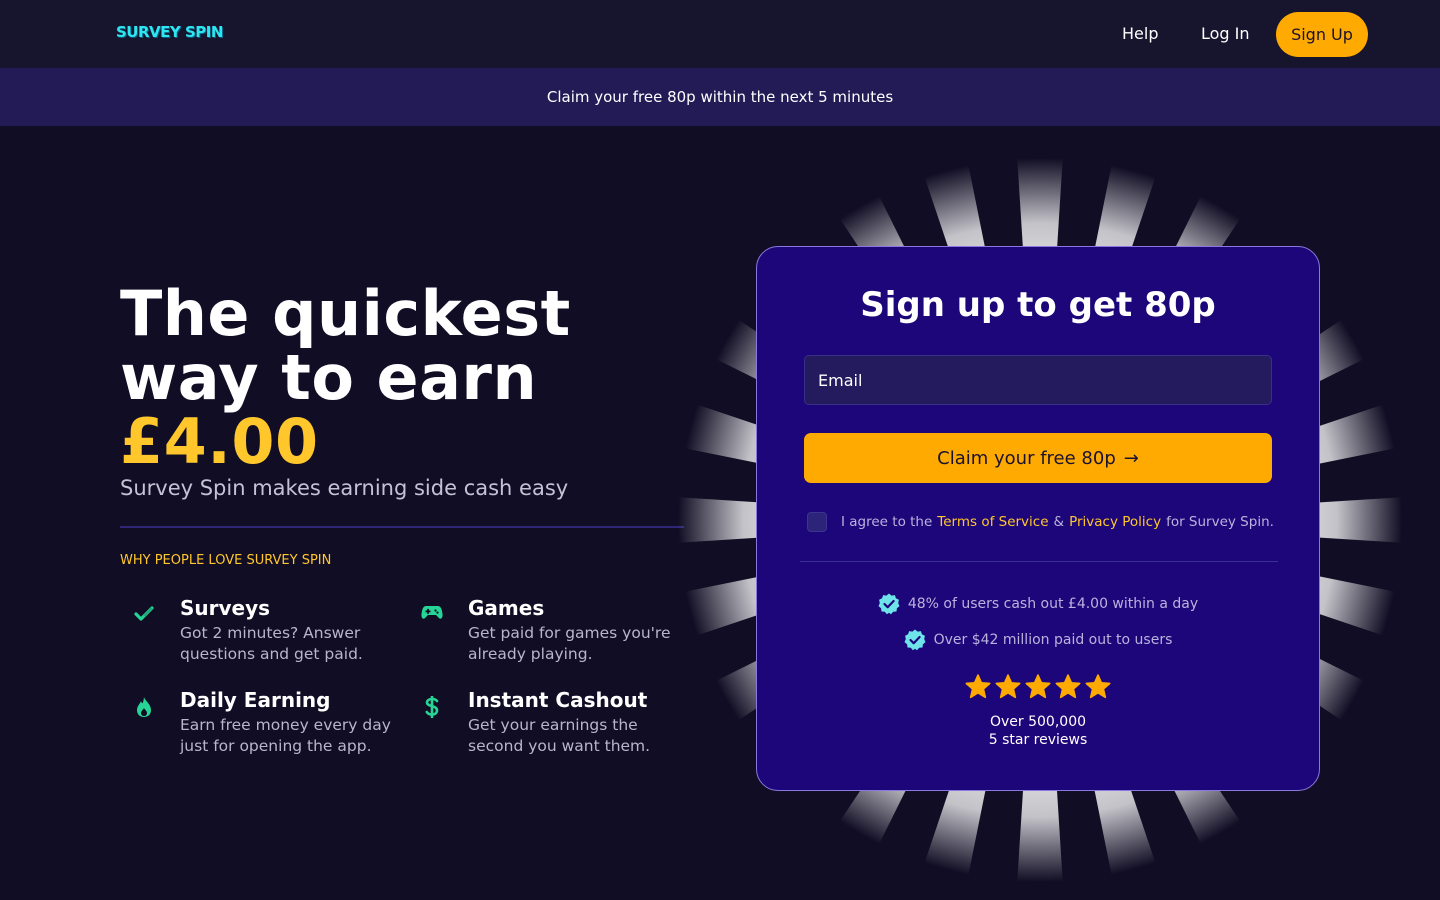 The width and height of the screenshot is (1440, 900). What do you see at coordinates (432, 709) in the screenshot?
I see `dollar-icon` at bounding box center [432, 709].